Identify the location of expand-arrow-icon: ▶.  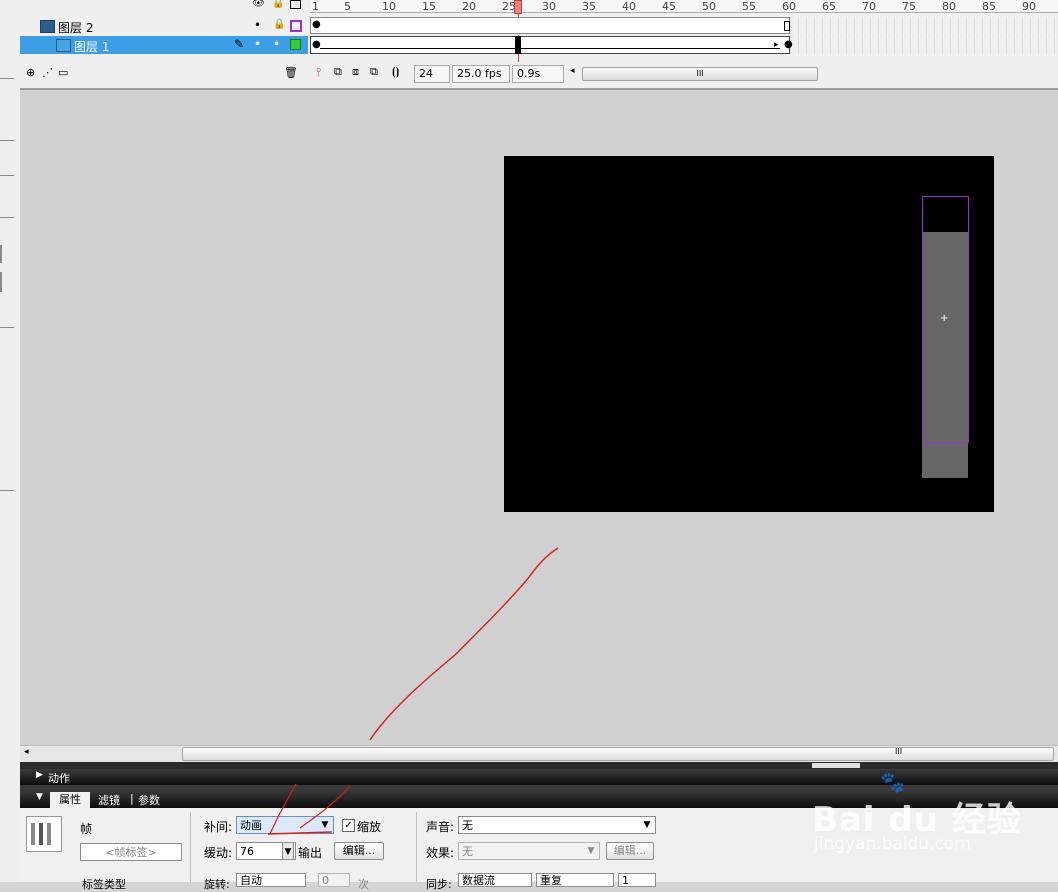
(39, 775).